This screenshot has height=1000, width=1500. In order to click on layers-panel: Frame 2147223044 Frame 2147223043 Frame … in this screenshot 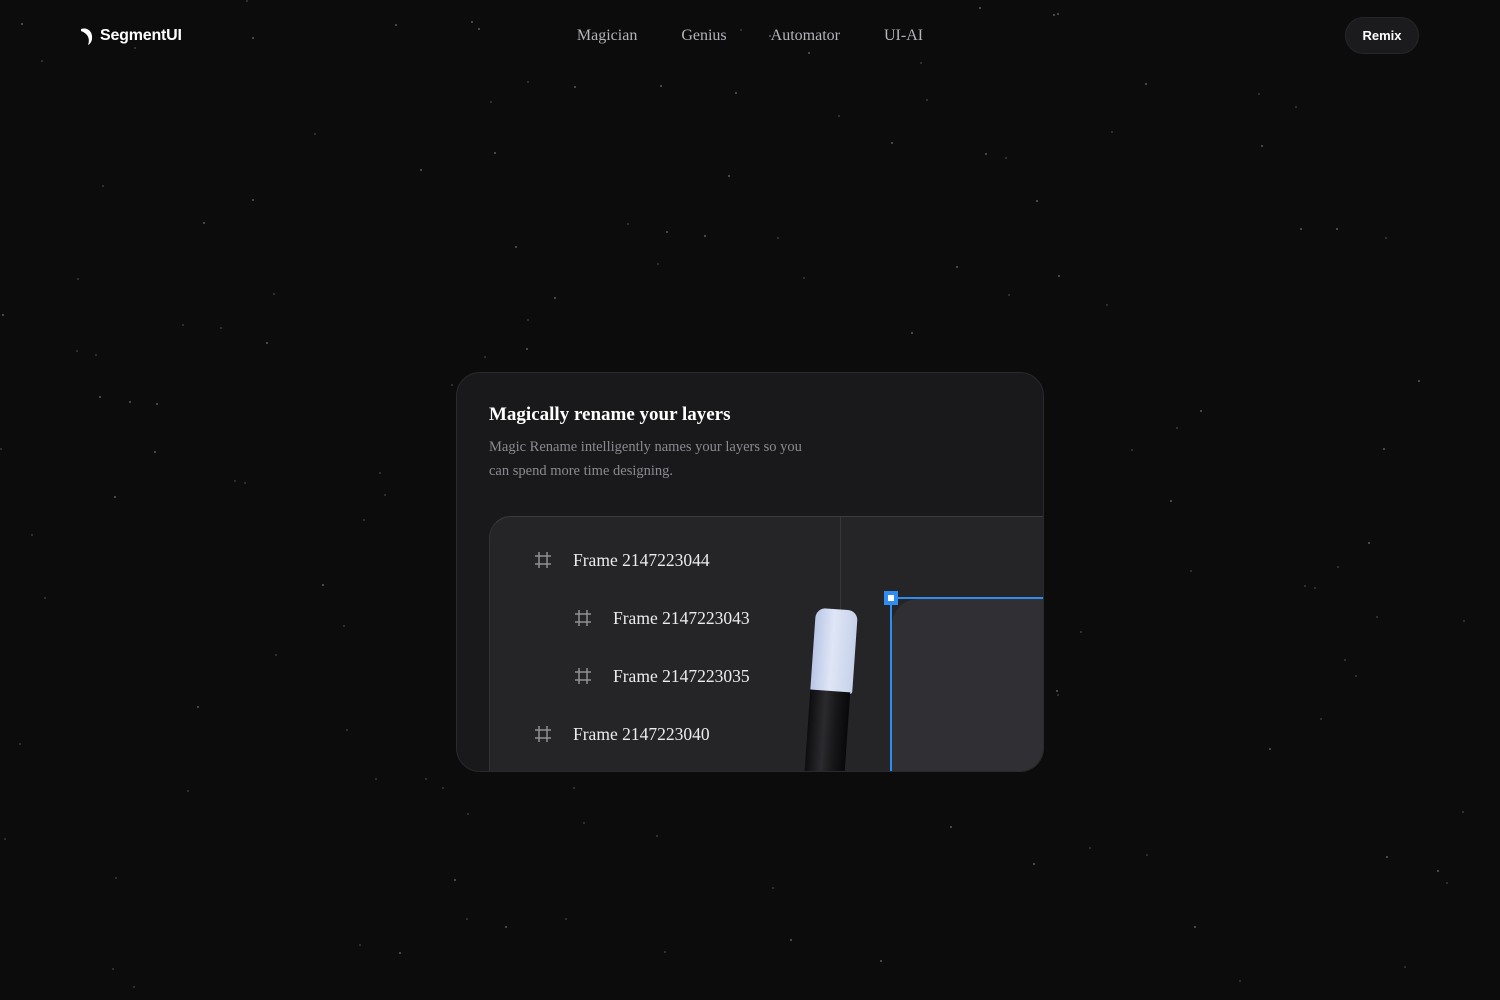, I will do `click(665, 644)`.